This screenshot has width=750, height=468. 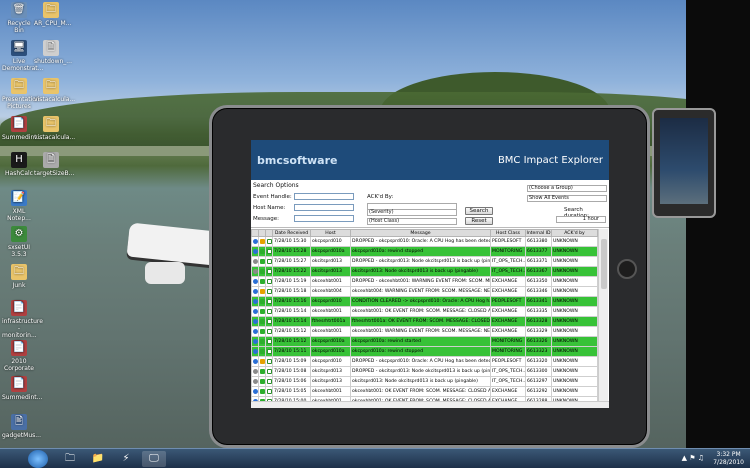 I want to click on column-header: Date Received, so click(x=291, y=233).